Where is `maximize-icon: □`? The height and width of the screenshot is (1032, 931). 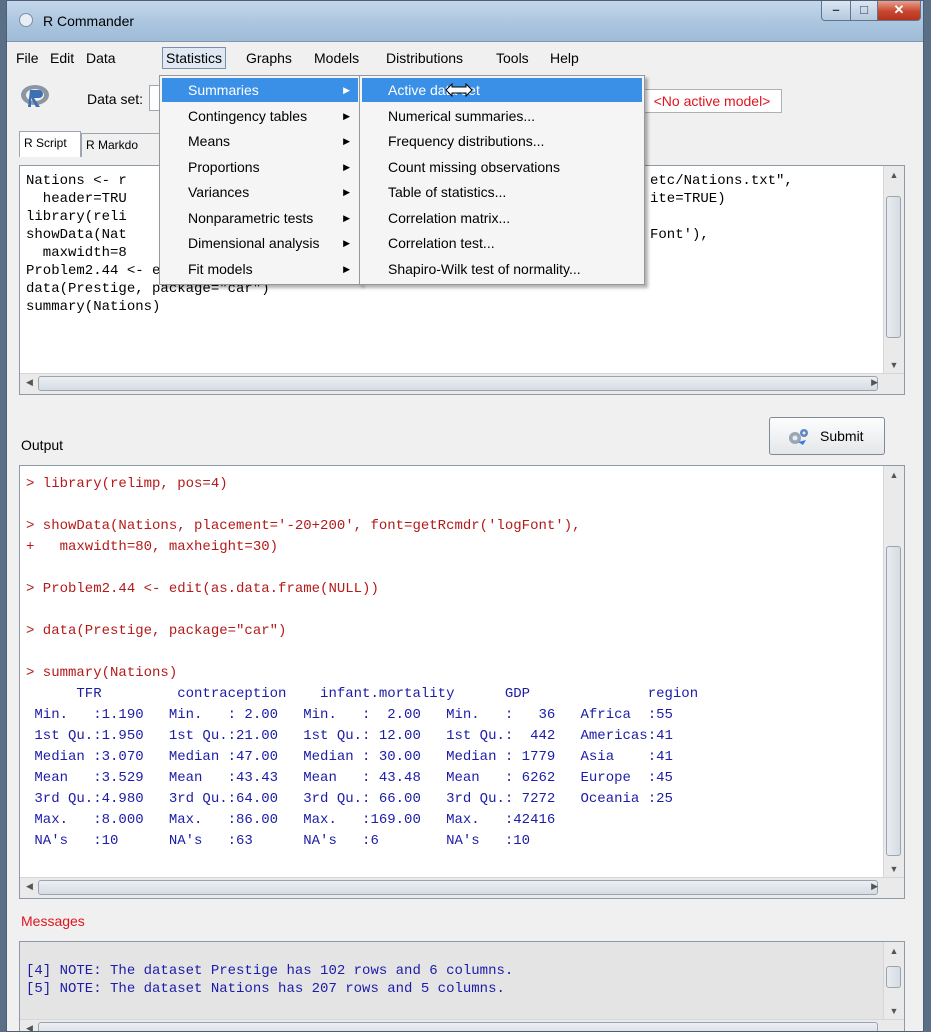 maximize-icon: □ is located at coordinates (864, 9).